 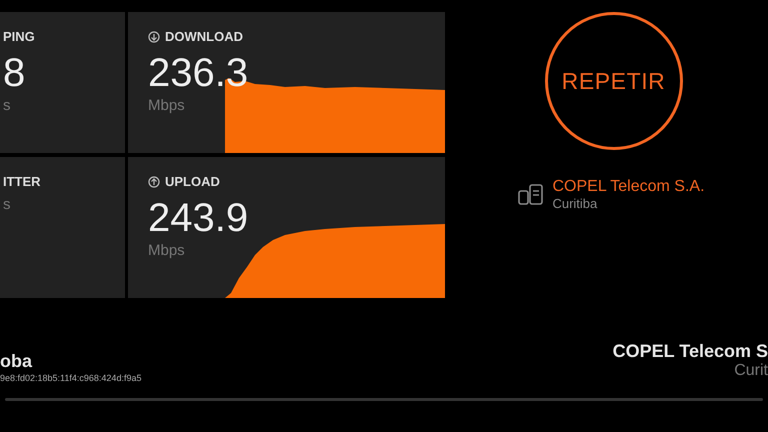 I want to click on provider-name: COPEL Telecom S.A., so click(x=628, y=187).